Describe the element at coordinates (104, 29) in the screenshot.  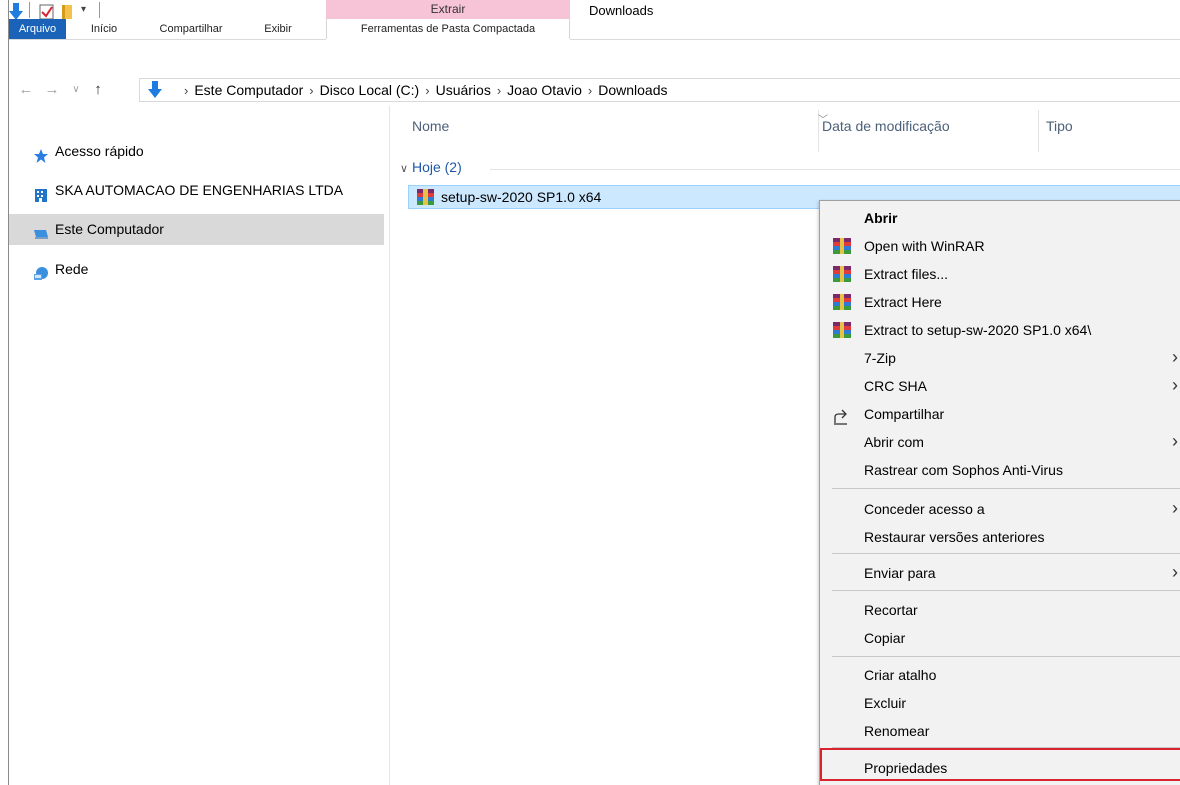
I see `tab-home: Início` at that location.